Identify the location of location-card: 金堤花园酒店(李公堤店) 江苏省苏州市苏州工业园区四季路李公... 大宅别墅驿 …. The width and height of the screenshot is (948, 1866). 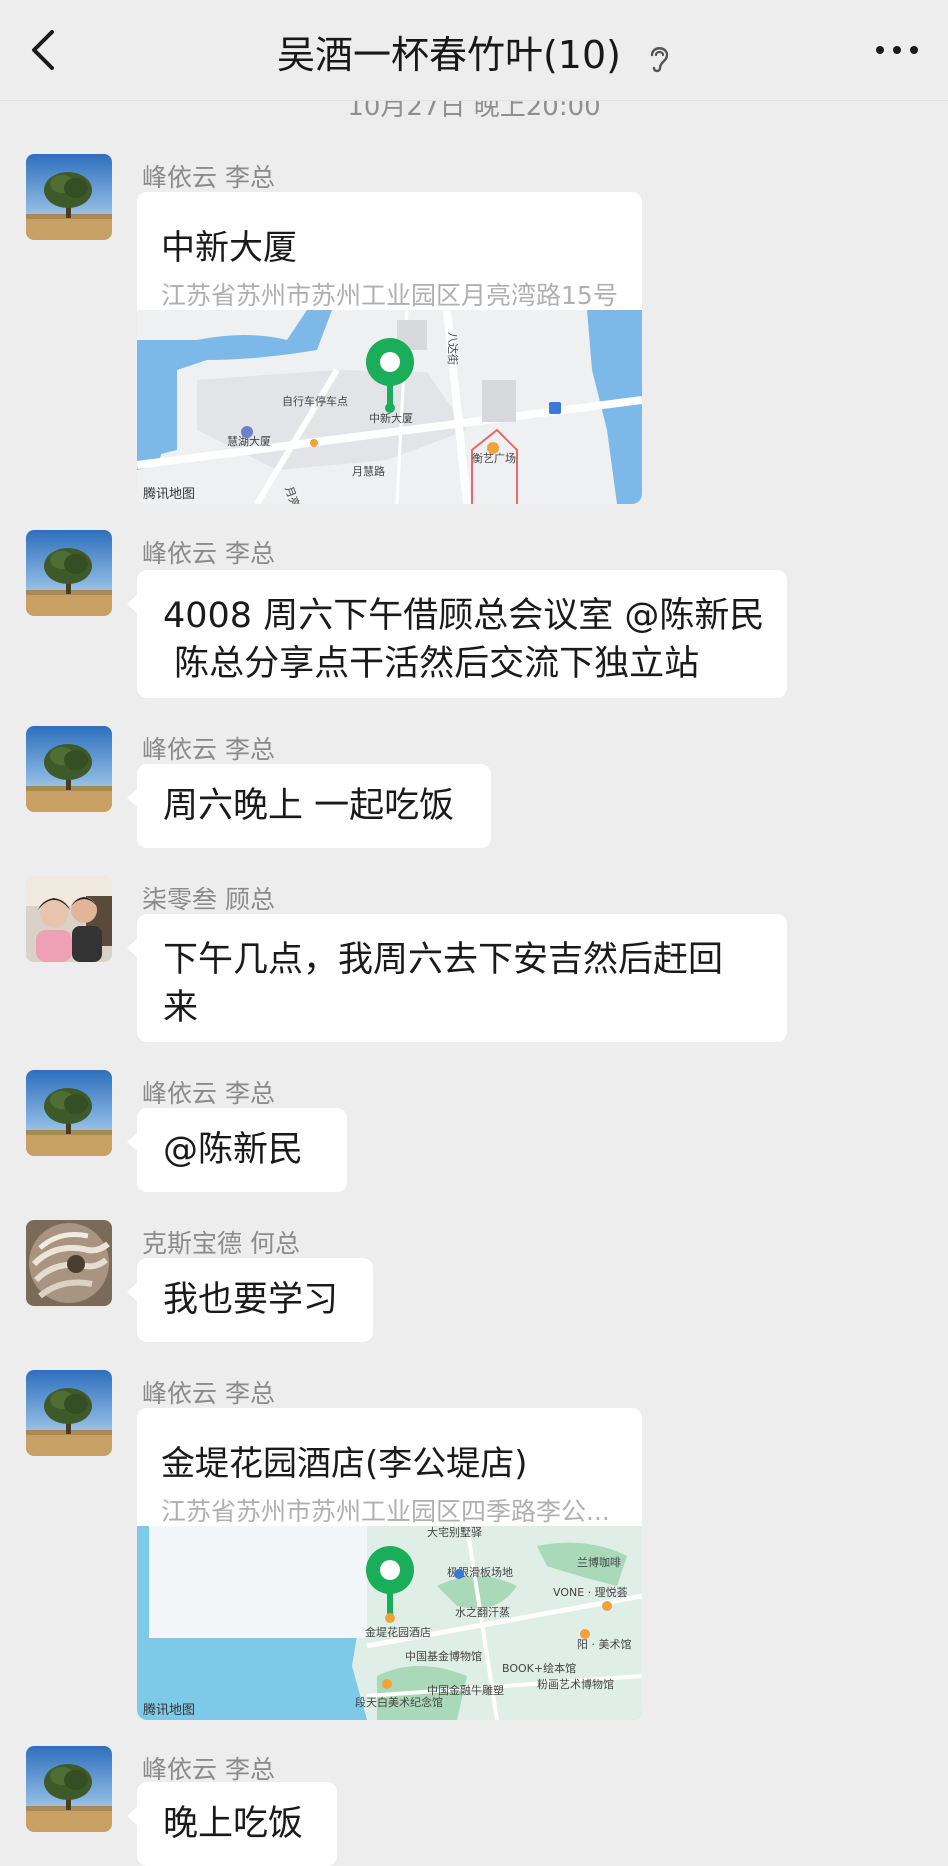
(389, 1564).